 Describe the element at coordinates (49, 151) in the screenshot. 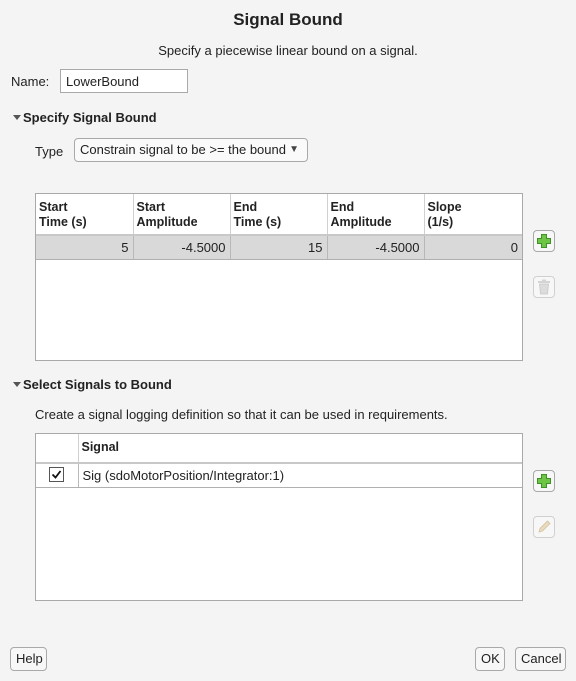

I see `type-label: Type` at that location.